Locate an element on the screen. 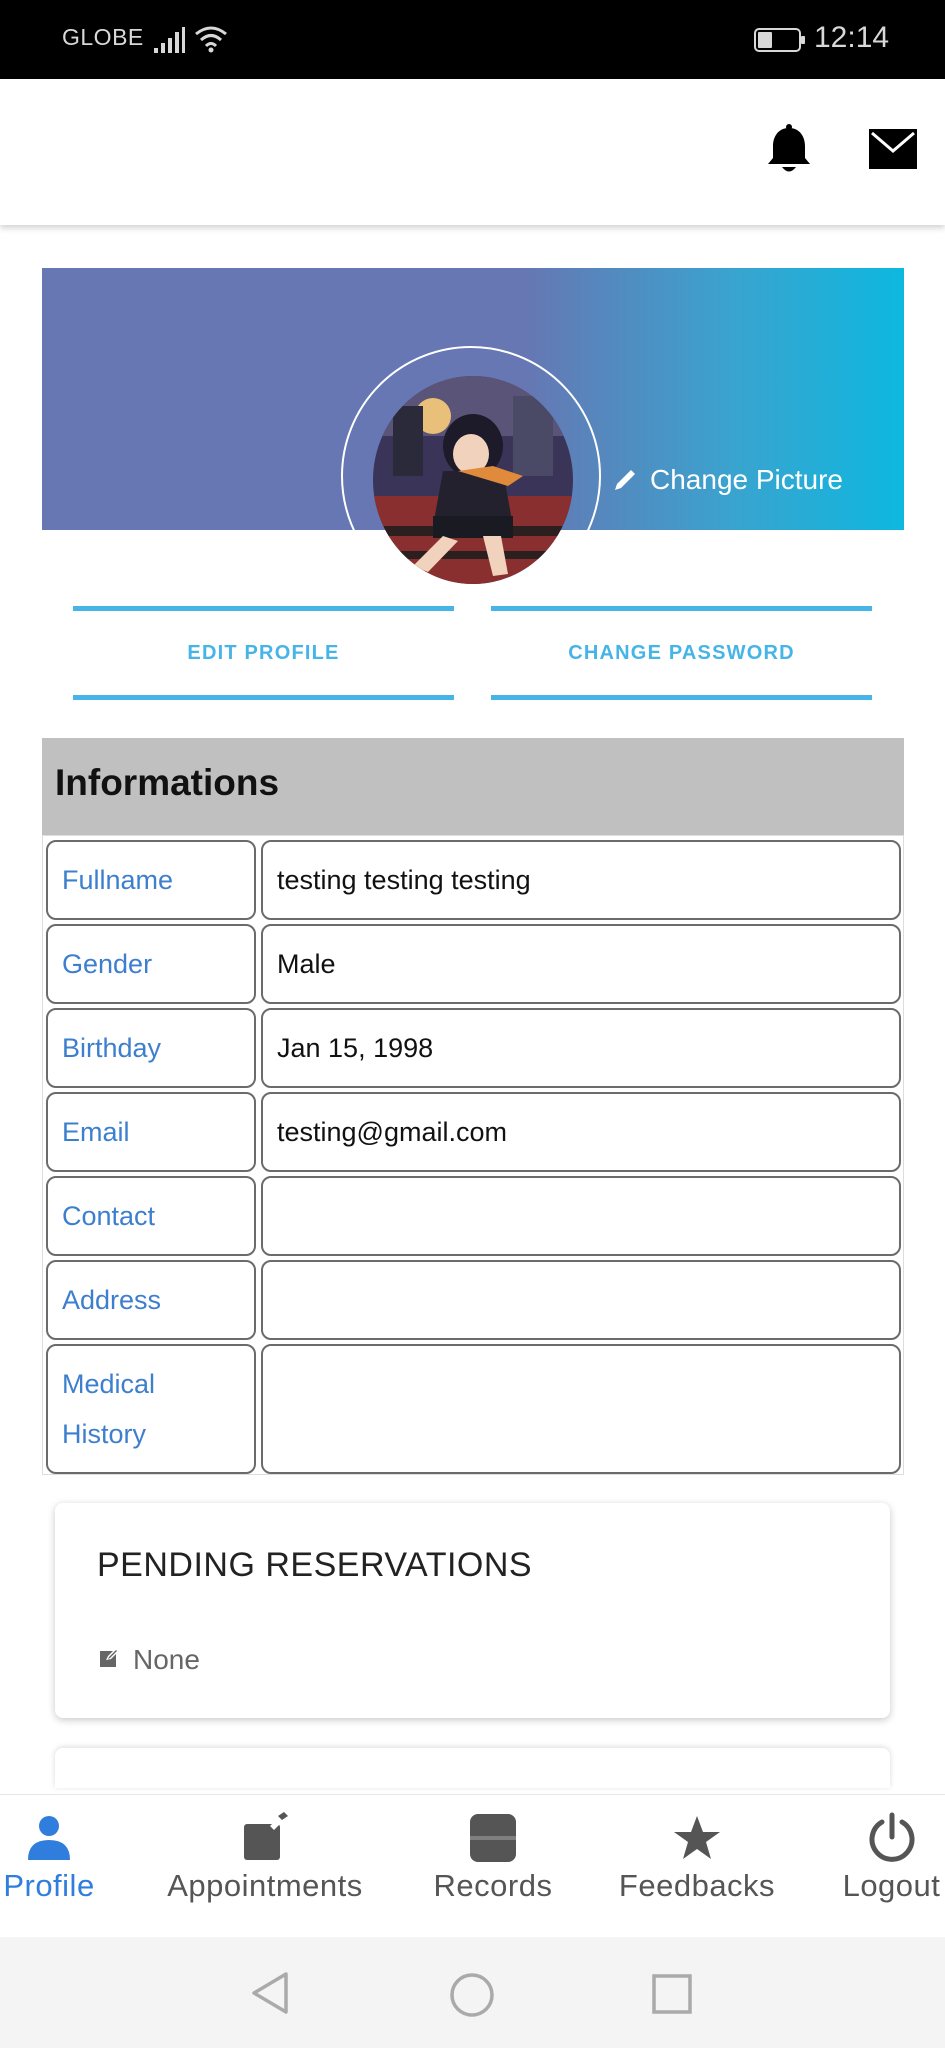 Image resolution: width=945 pixels, height=2048 pixels. nav-appointments: Appointments is located at coordinates (265, 1858).